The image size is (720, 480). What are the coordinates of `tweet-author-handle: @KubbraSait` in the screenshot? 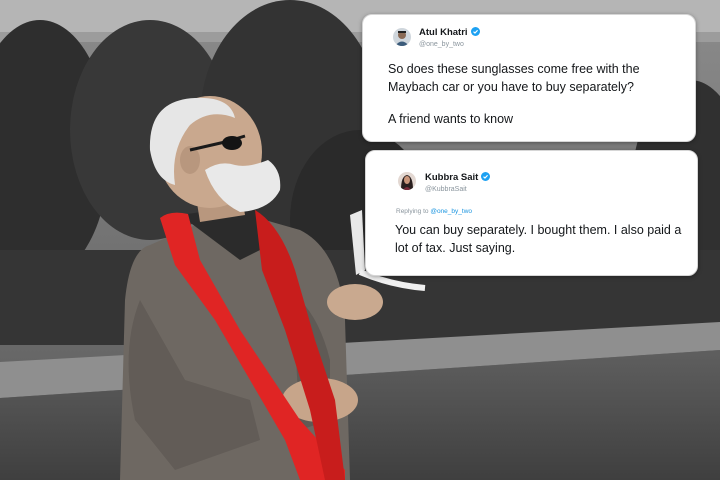 It's located at (446, 189).